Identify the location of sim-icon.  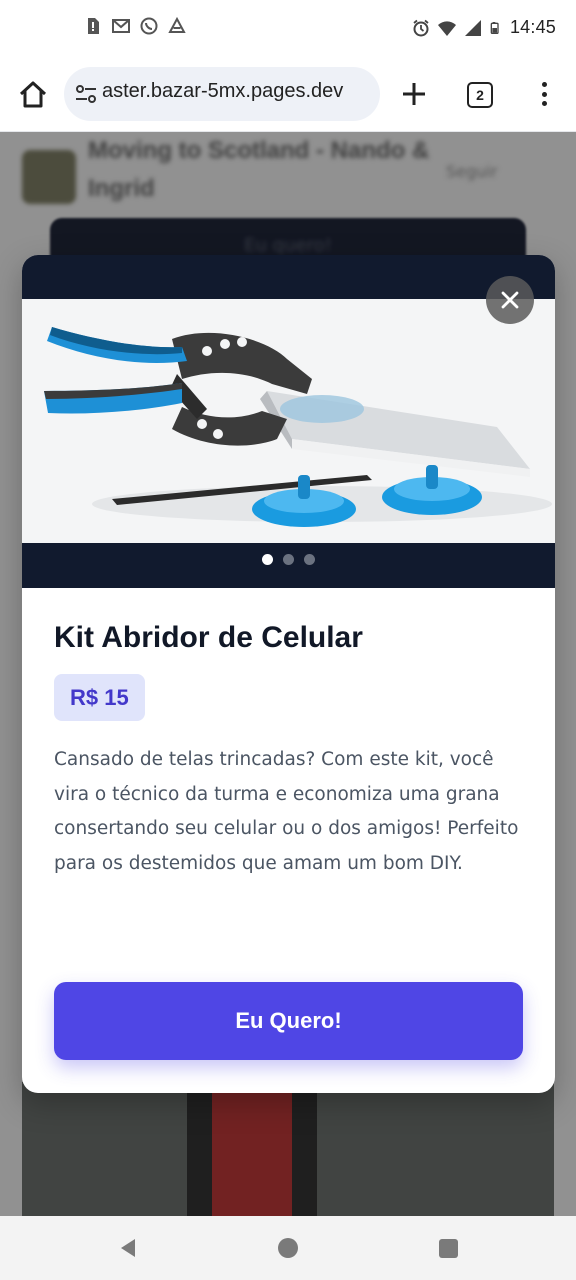
(93, 26).